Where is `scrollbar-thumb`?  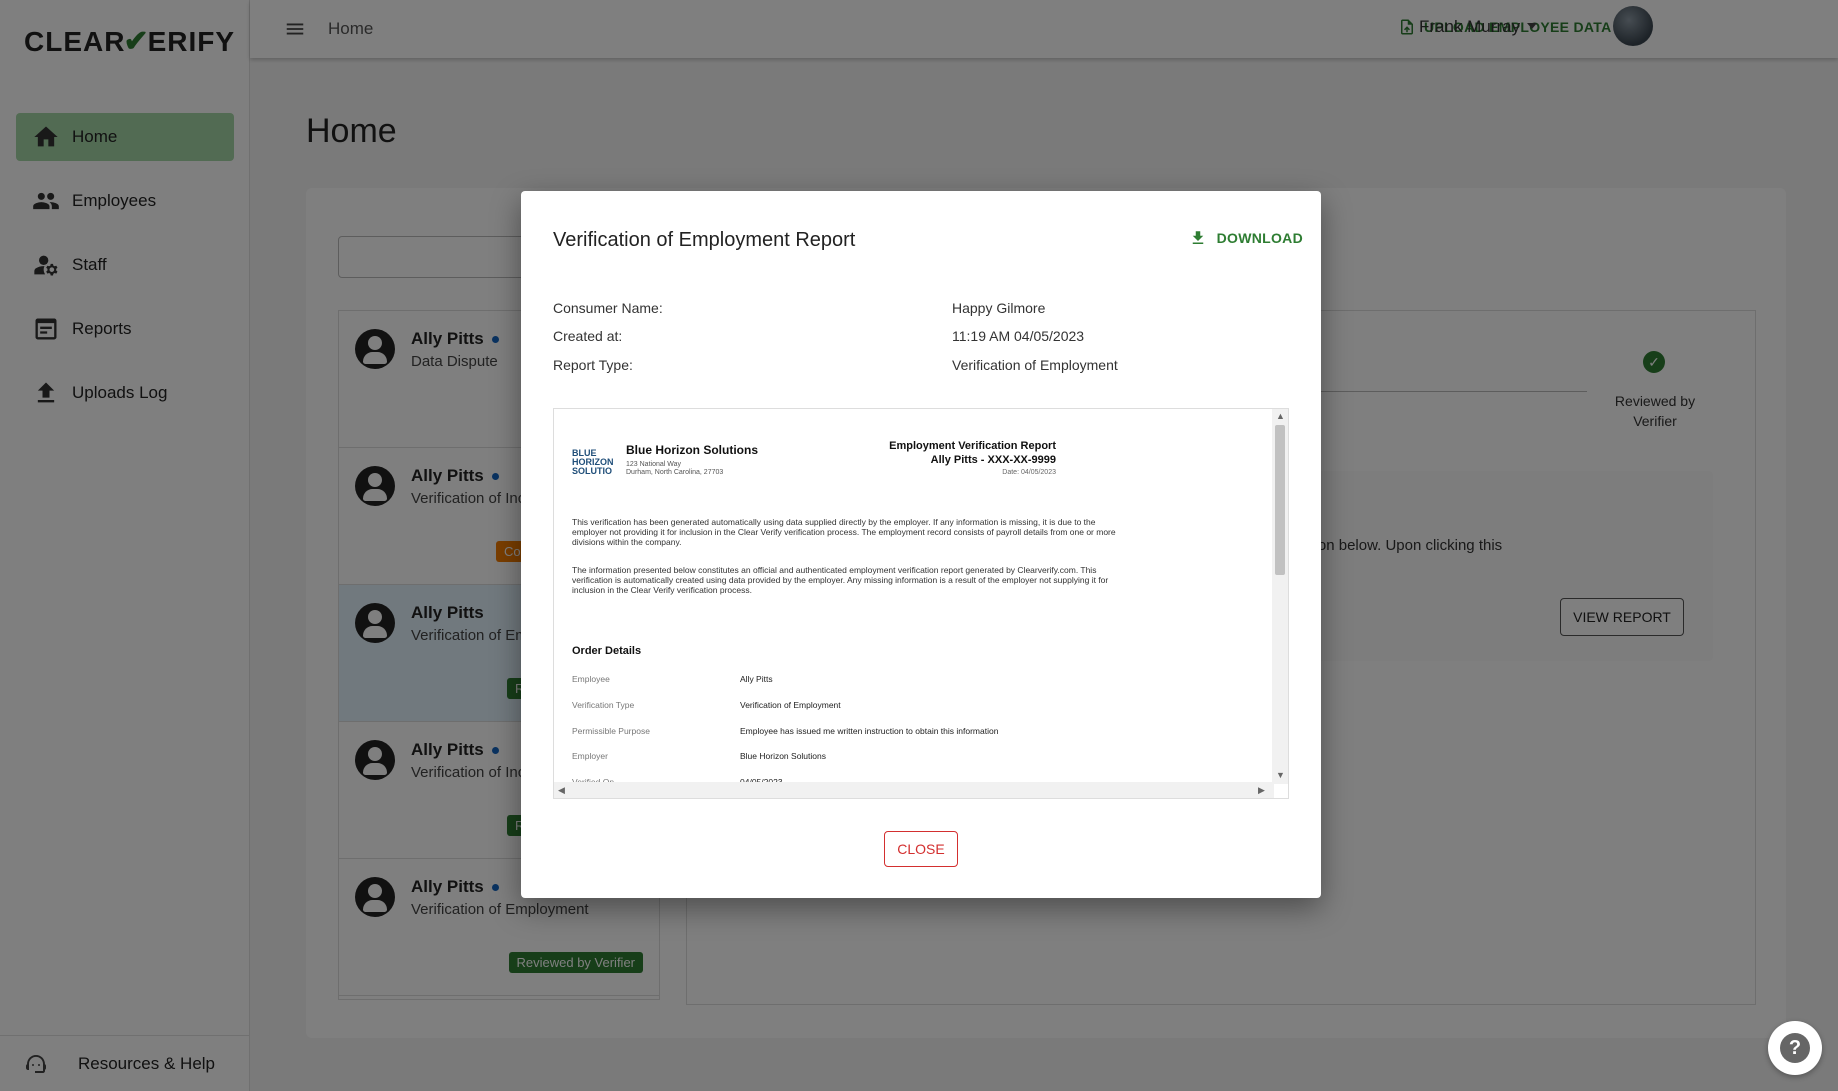 scrollbar-thumb is located at coordinates (1280, 500).